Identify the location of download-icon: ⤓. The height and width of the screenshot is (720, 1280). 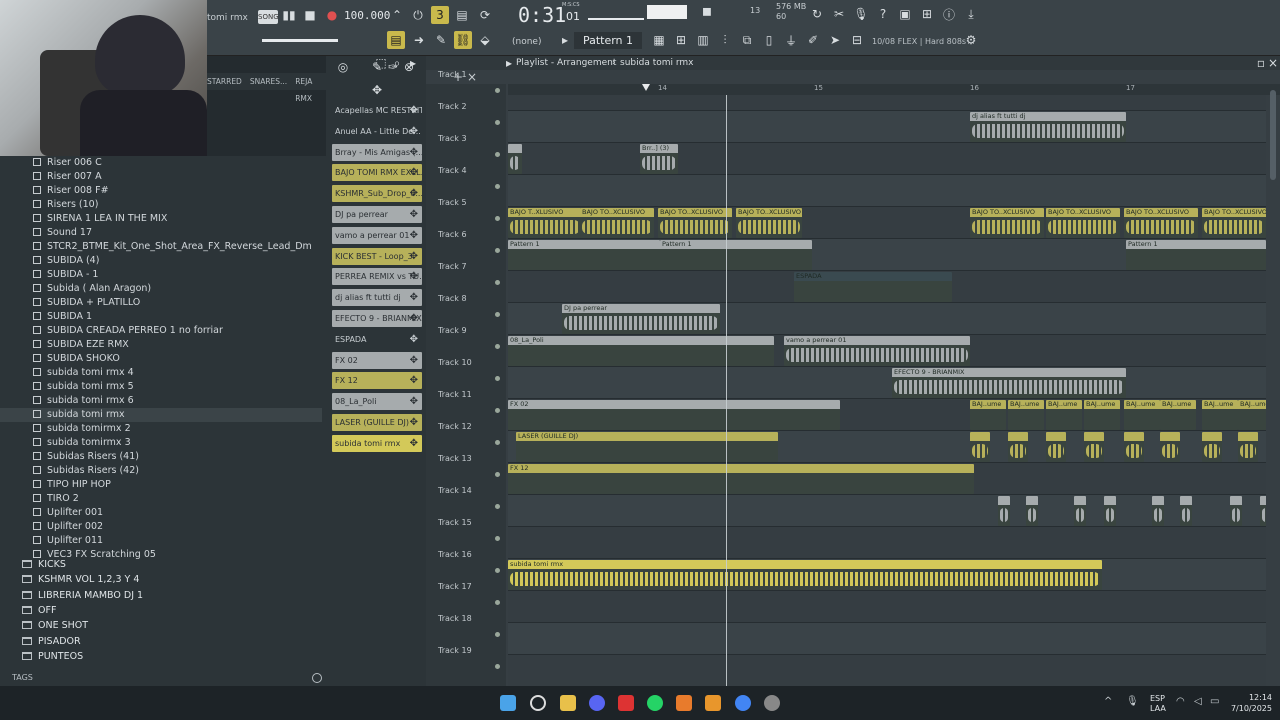
(971, 14).